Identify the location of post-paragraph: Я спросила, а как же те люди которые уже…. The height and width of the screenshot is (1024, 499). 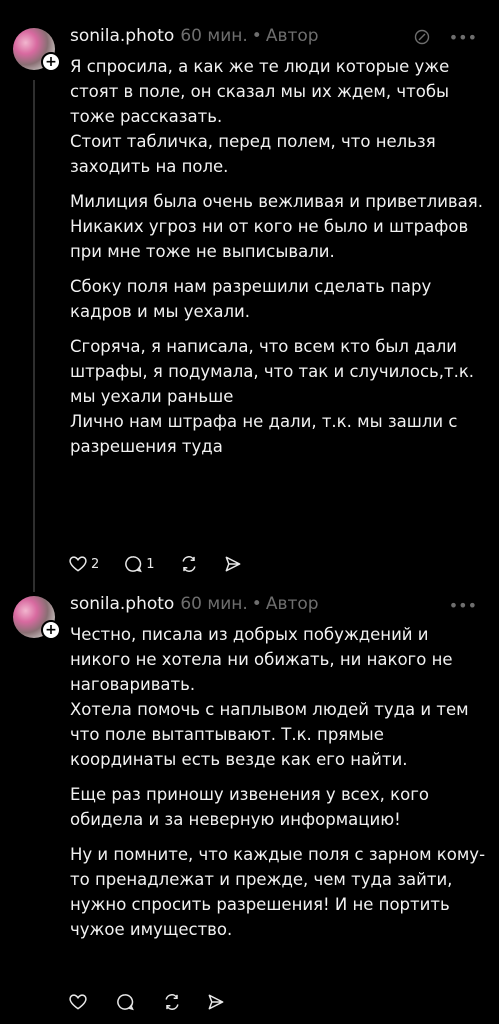
(260, 116).